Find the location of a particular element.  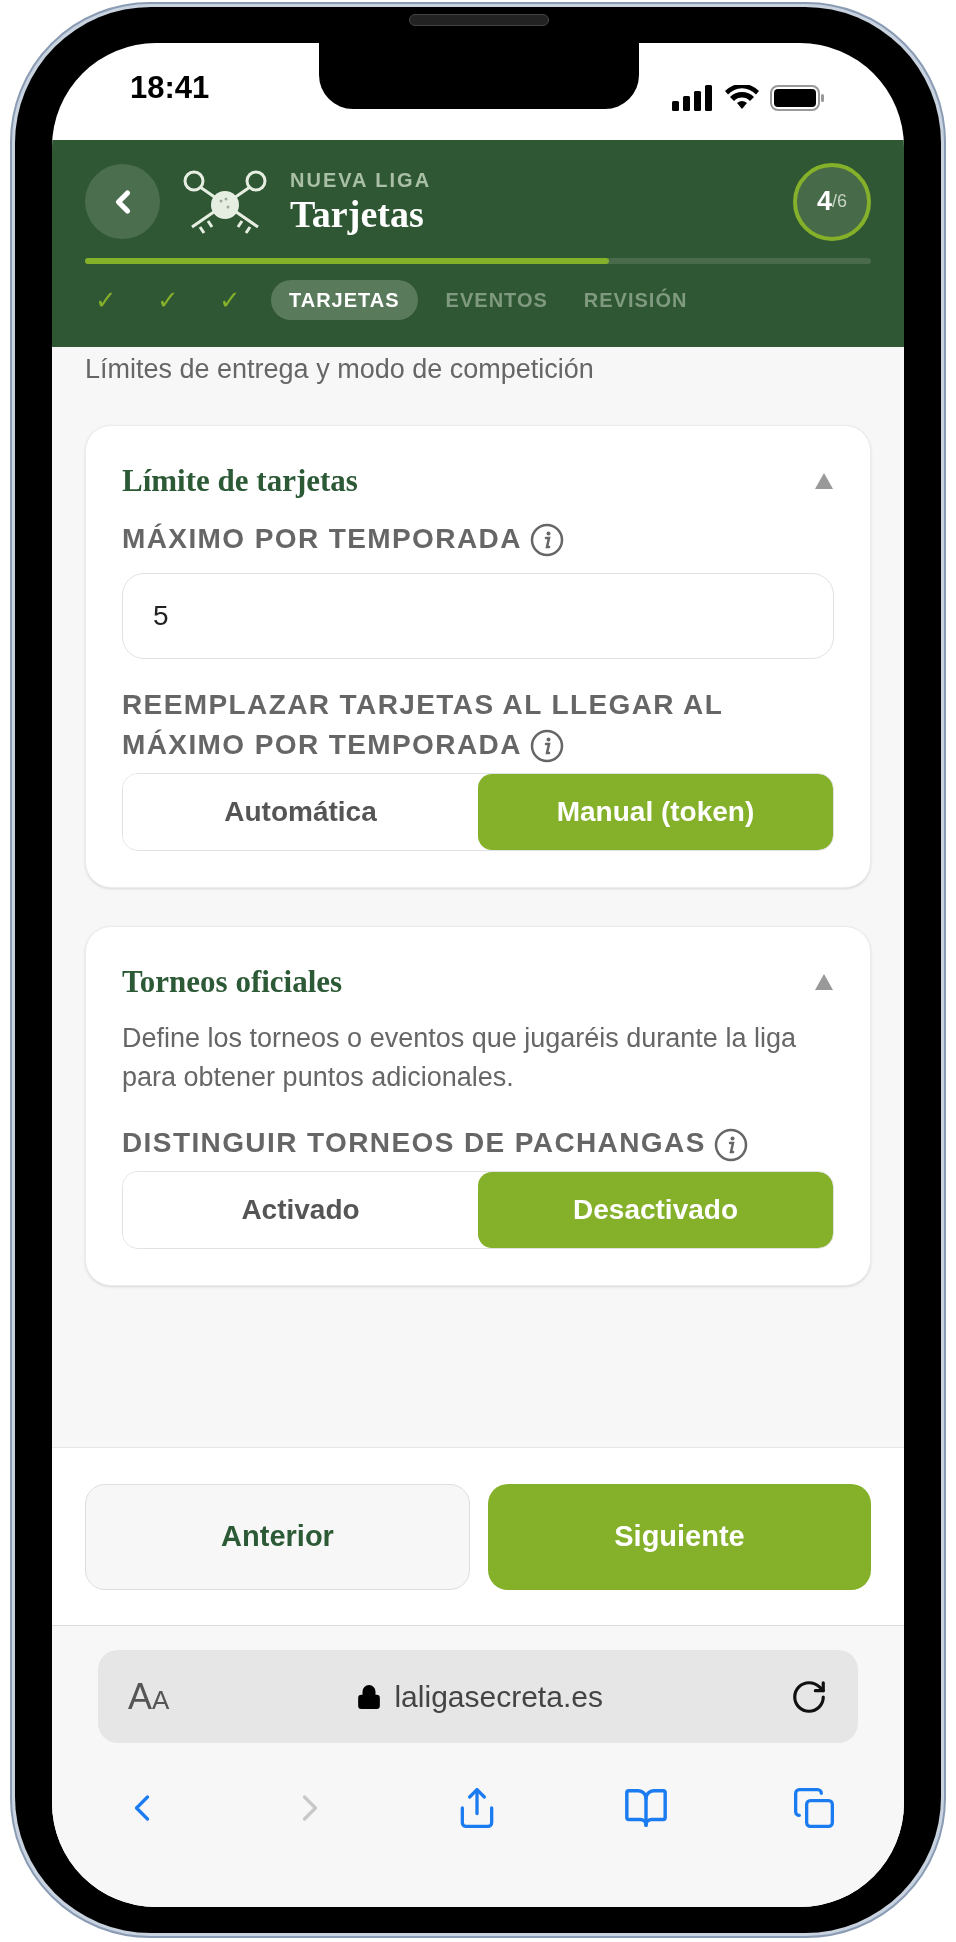

step-counter: 4/6 is located at coordinates (832, 201).